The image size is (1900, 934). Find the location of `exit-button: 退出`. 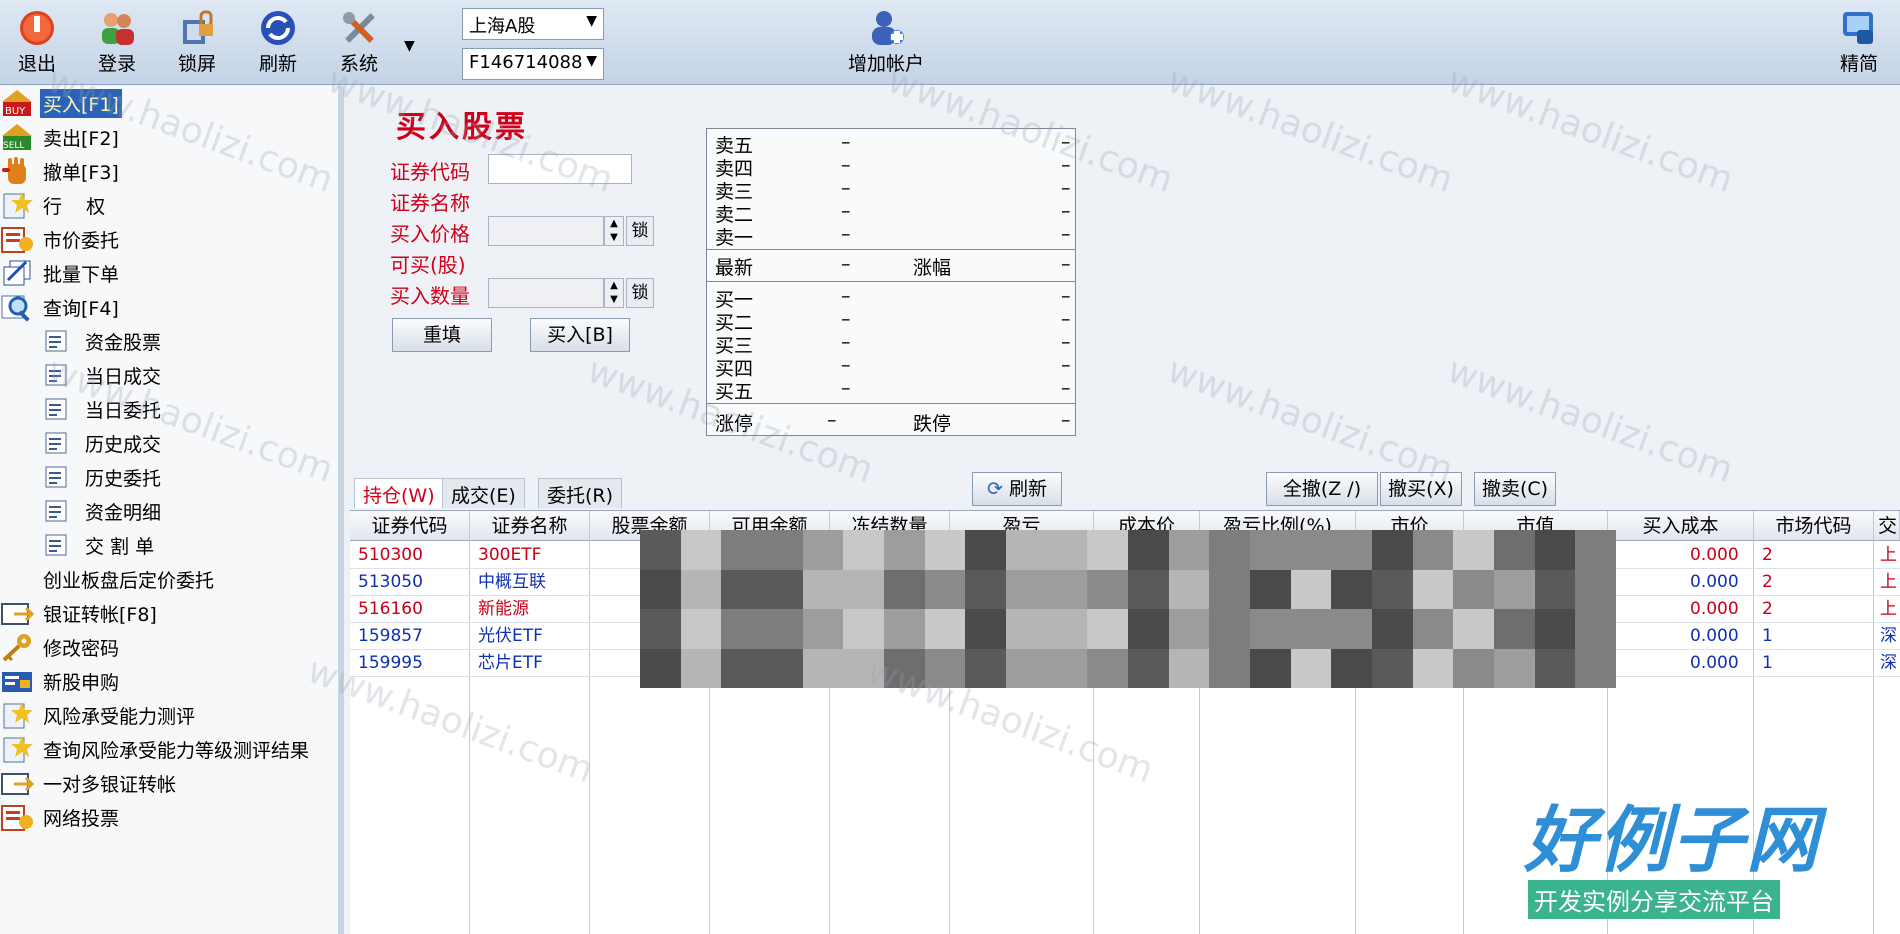

exit-button: 退出 is located at coordinates (37, 42).